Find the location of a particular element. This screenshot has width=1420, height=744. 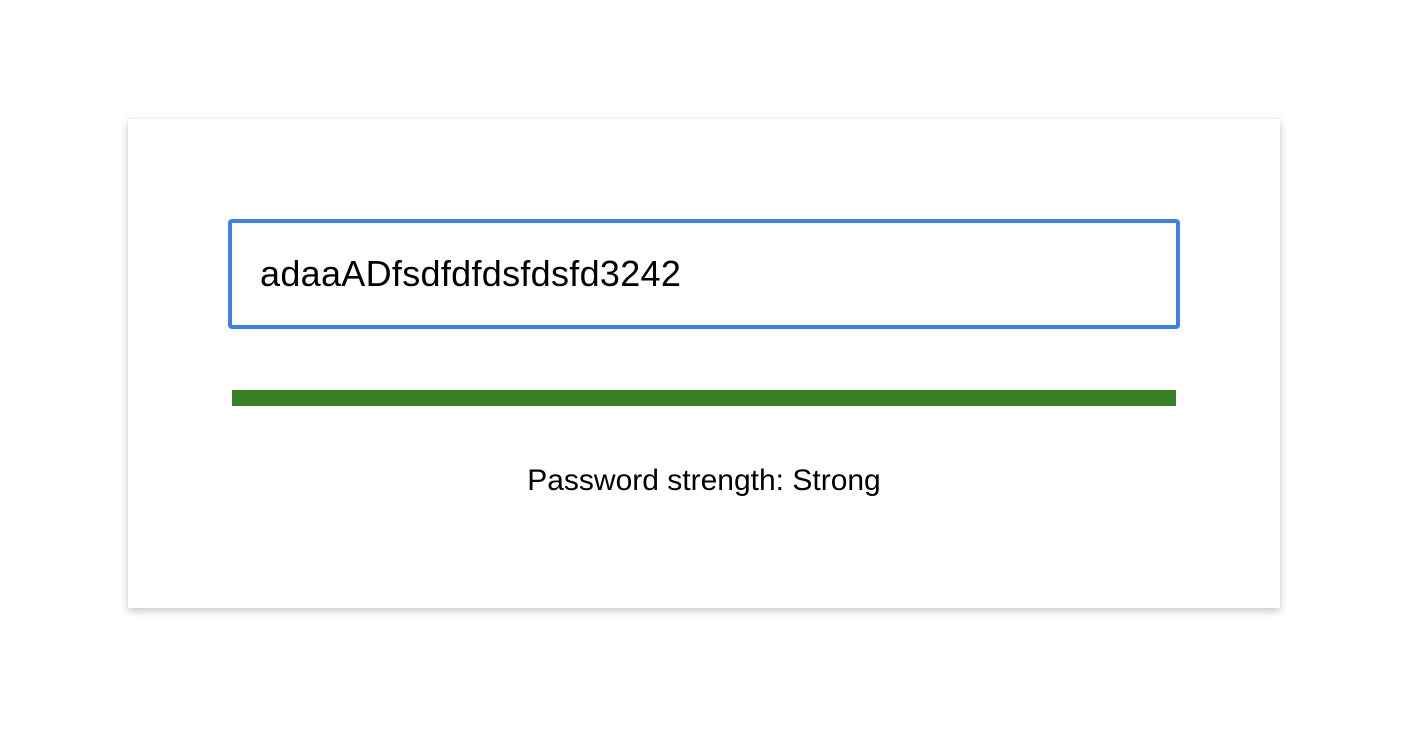

strength-meter is located at coordinates (704, 398).